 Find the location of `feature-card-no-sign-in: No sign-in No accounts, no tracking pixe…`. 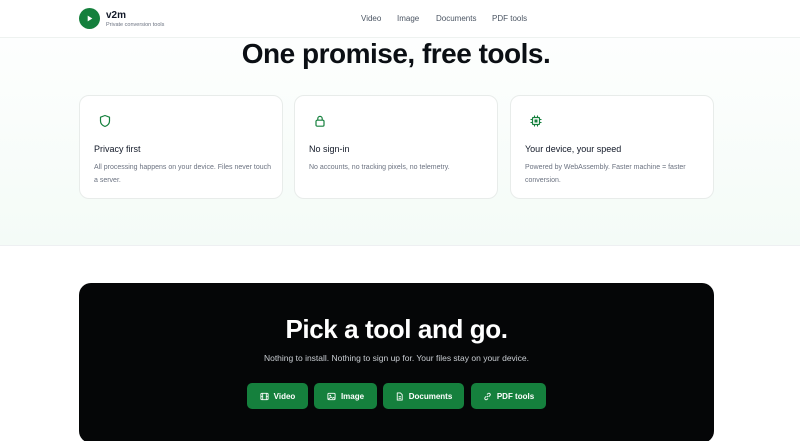

feature-card-no-sign-in: No sign-in No accounts, no tracking pixe… is located at coordinates (396, 147).